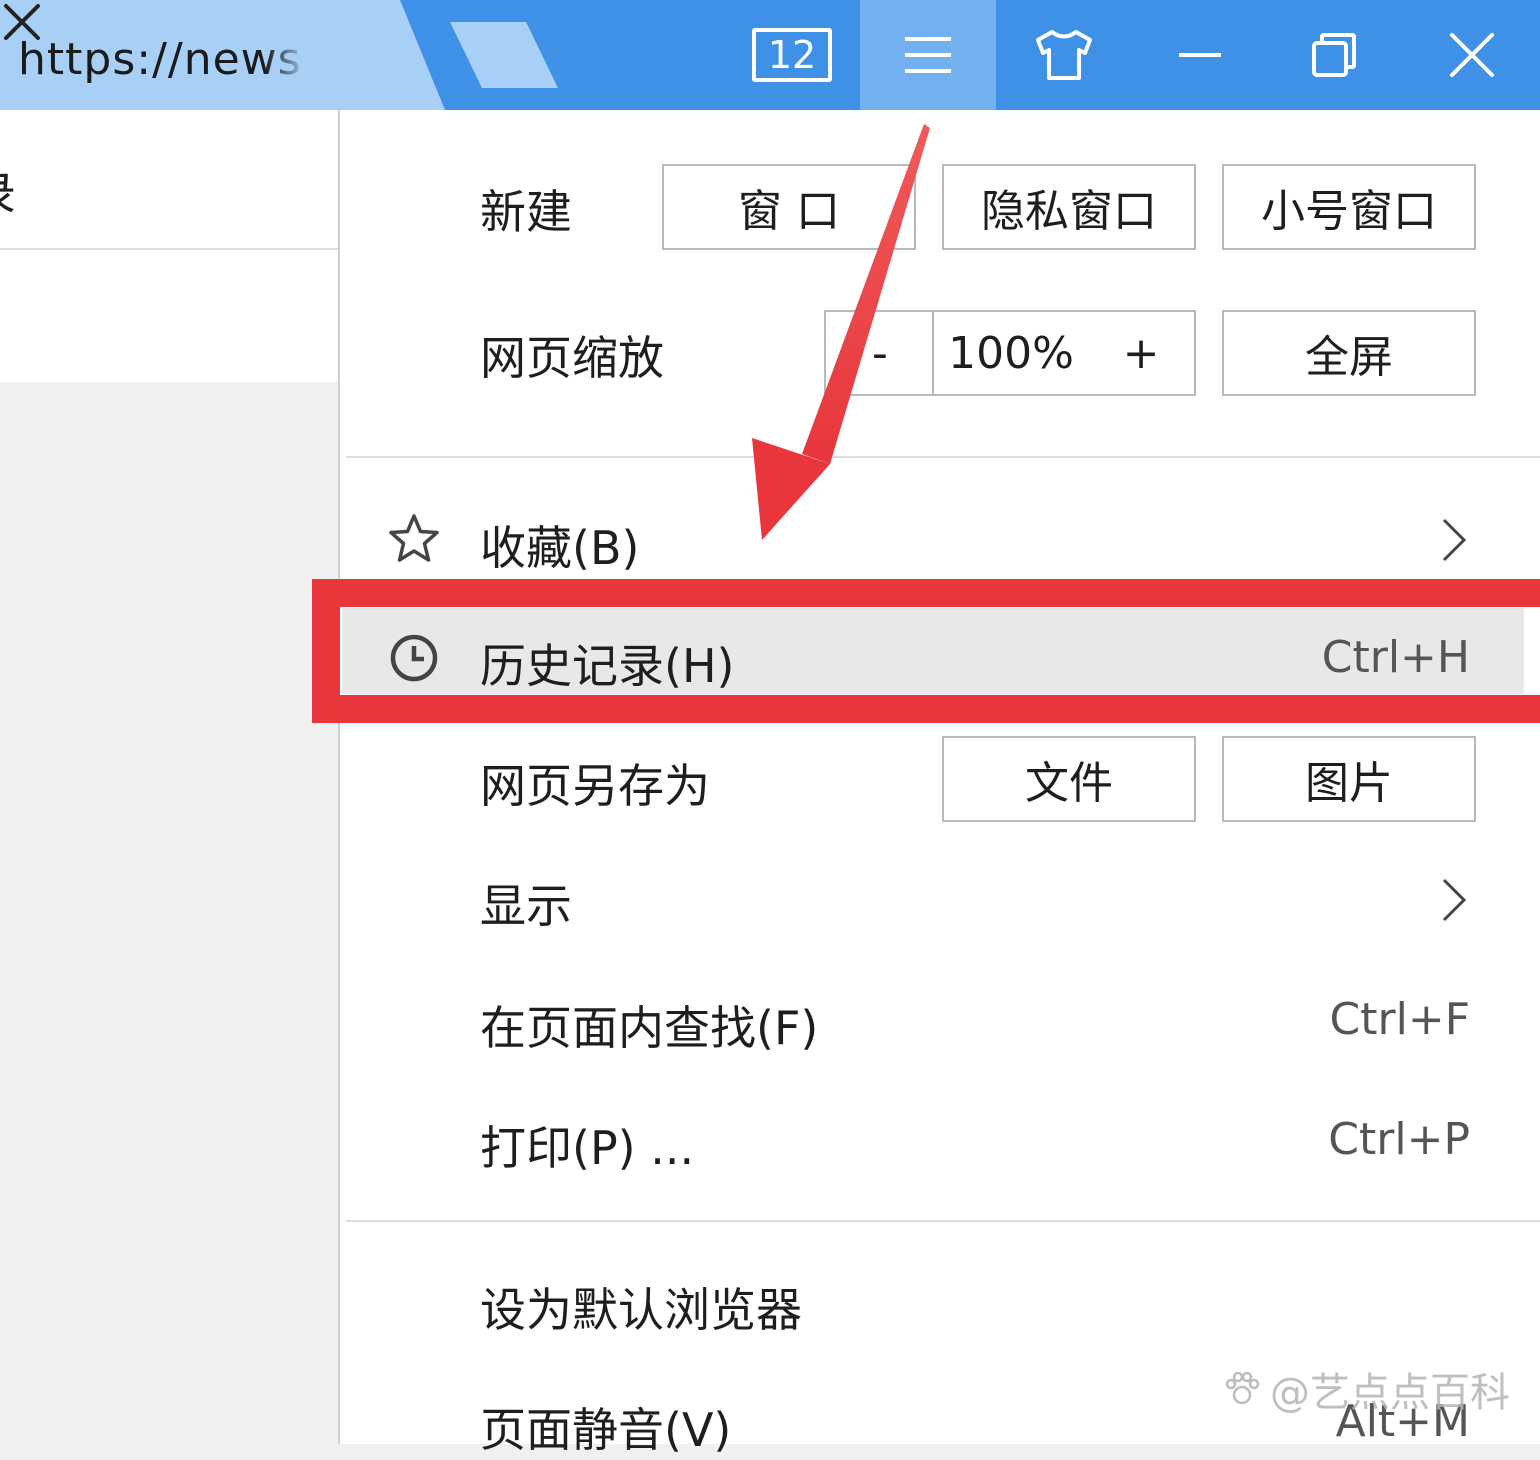  Describe the element at coordinates (160, 59) in the screenshot. I see `tab-title: https://news` at that location.